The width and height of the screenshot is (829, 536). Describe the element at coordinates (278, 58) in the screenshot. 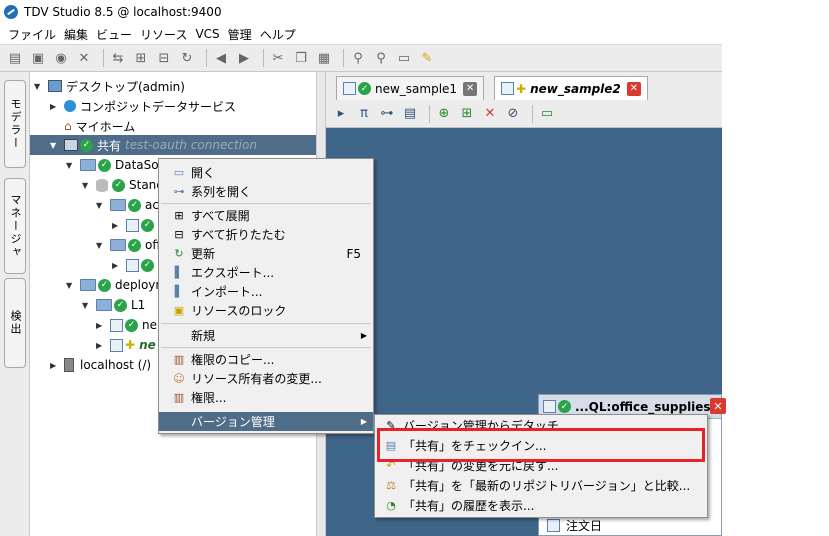

I see `cut-icon: ✂` at that location.